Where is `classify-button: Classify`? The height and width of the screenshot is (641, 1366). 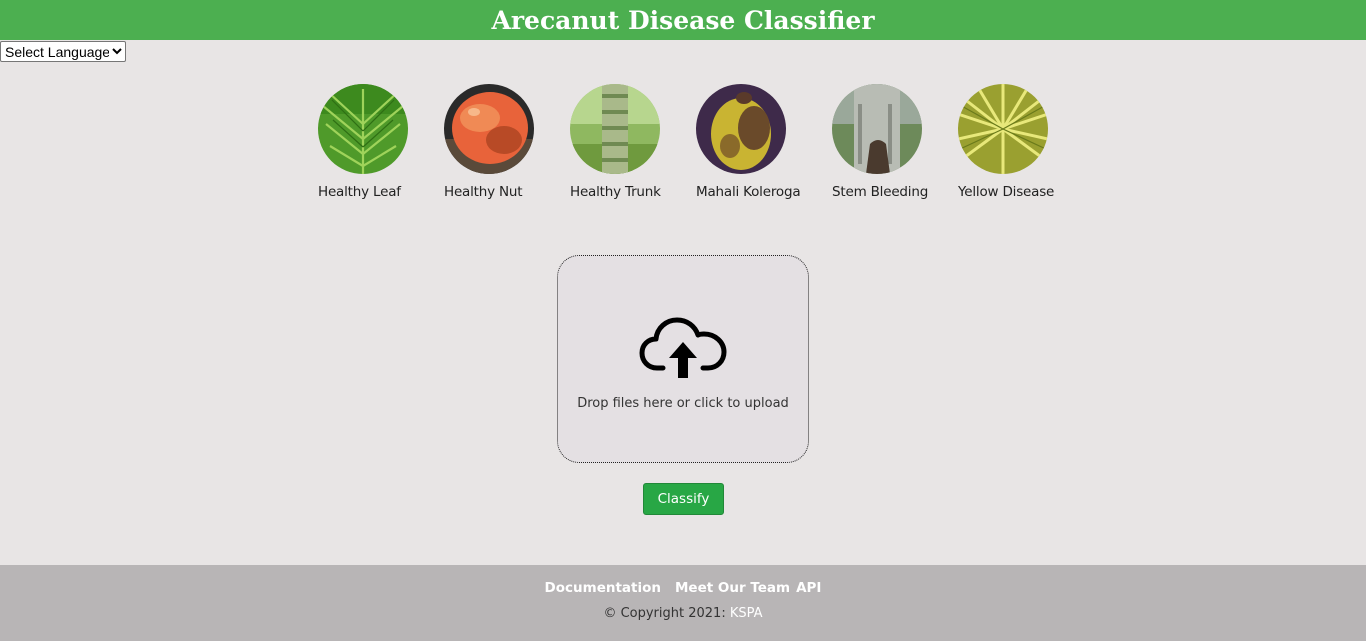
classify-button: Classify is located at coordinates (683, 499).